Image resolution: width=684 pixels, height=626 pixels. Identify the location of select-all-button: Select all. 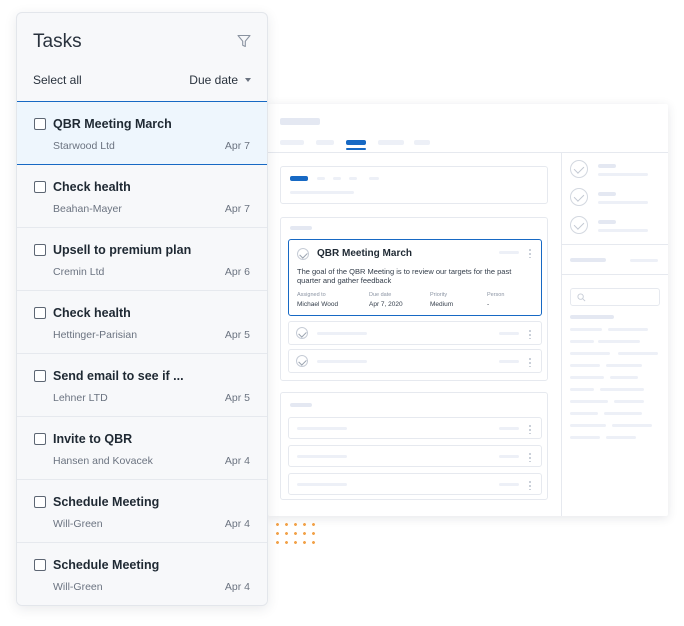
(57, 80).